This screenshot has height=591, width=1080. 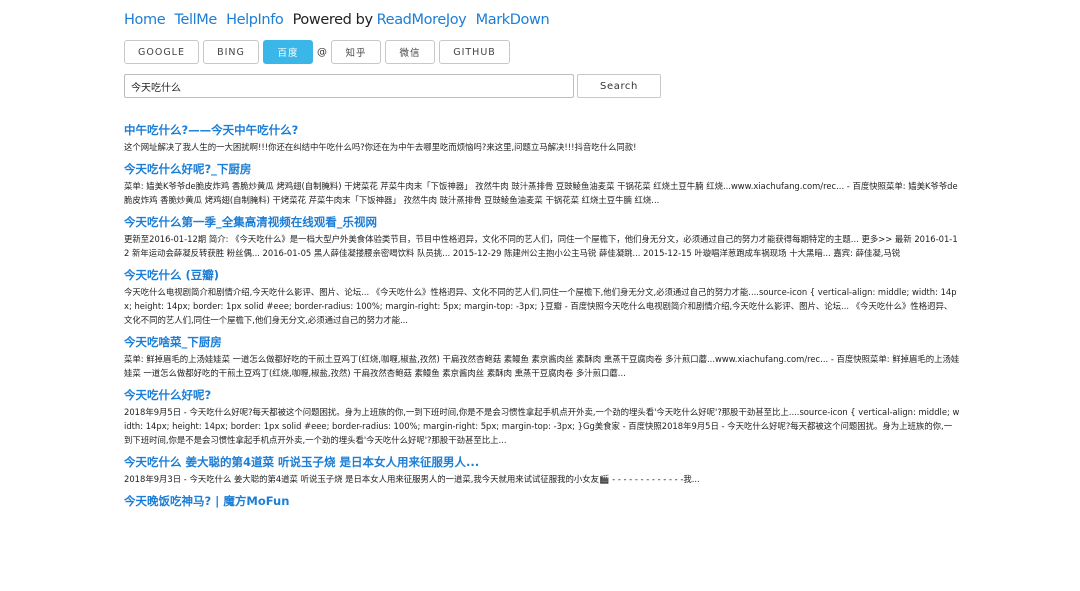 What do you see at coordinates (255, 20) in the screenshot?
I see `helpinfo-link: HelpInfo` at bounding box center [255, 20].